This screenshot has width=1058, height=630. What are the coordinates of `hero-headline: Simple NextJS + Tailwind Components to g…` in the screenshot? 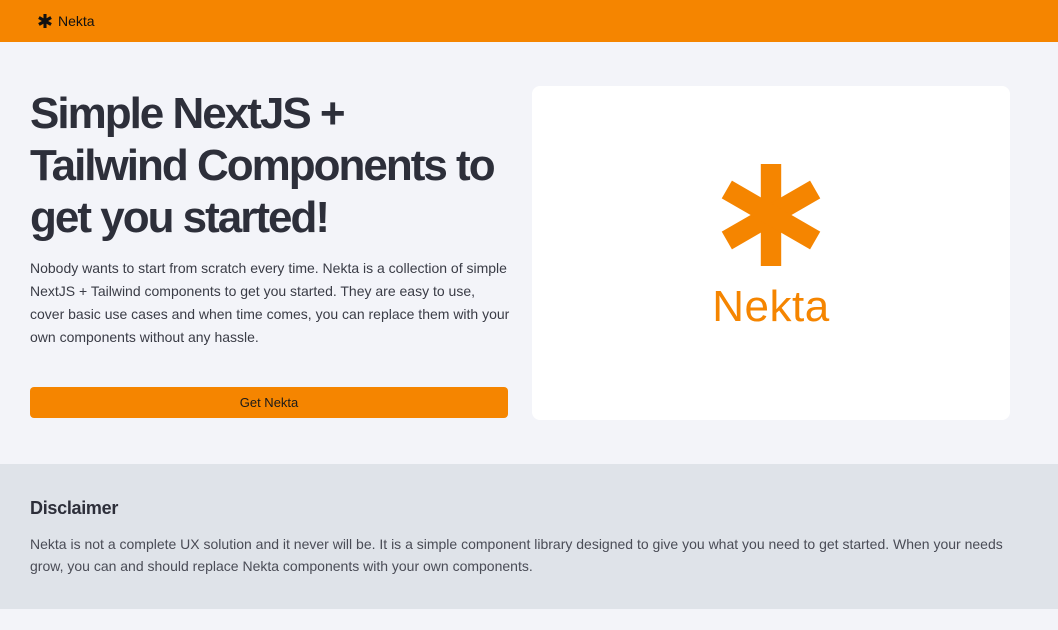 It's located at (263, 165).